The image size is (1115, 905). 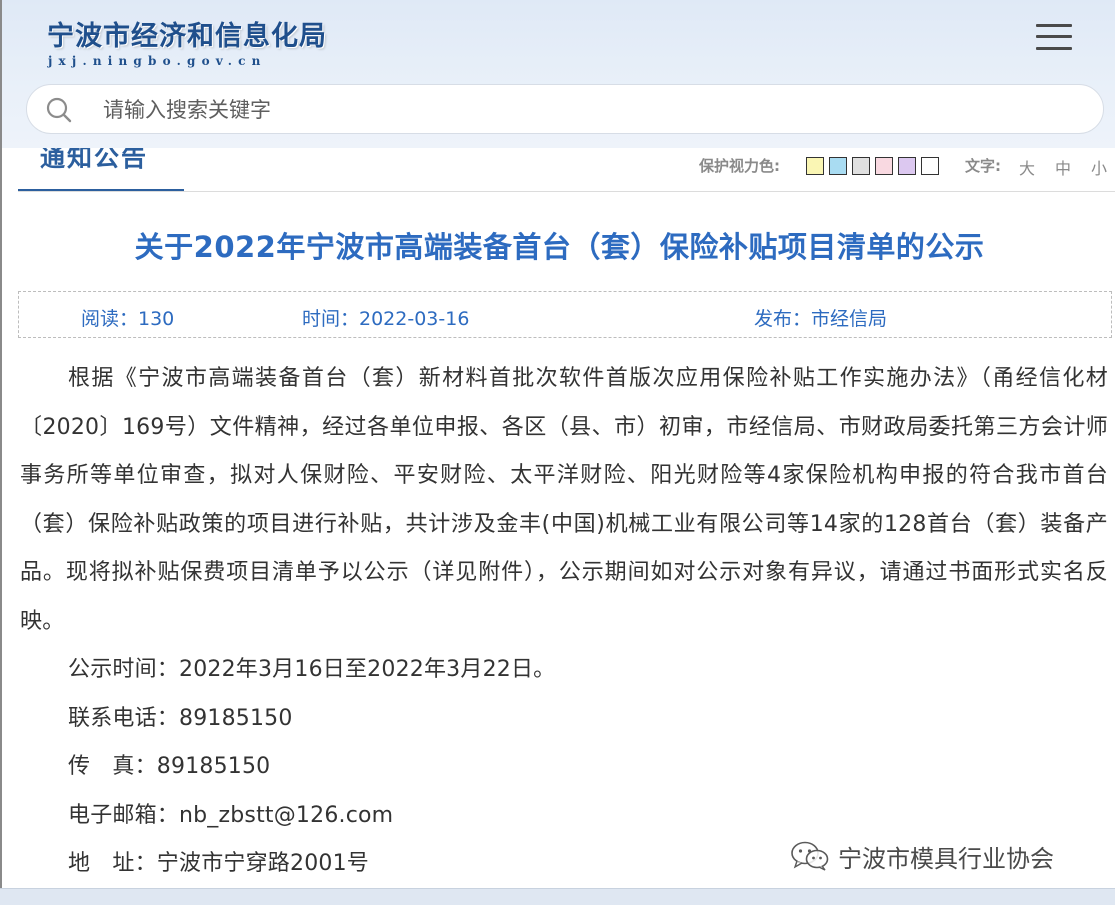 I want to click on hamburger-menu-icon, so click(x=1054, y=37).